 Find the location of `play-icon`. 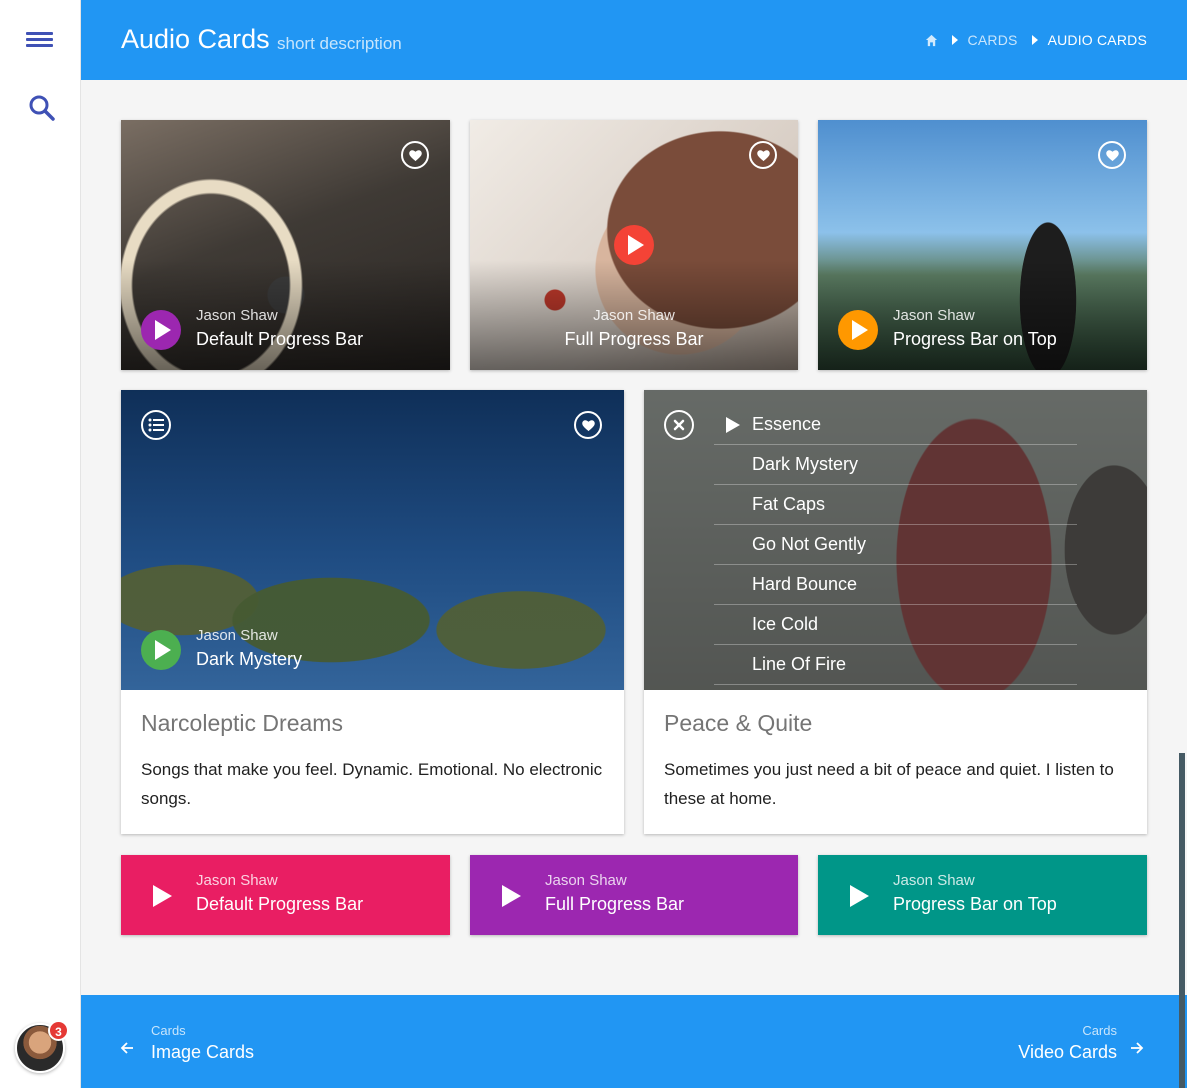

play-icon is located at coordinates (733, 424).